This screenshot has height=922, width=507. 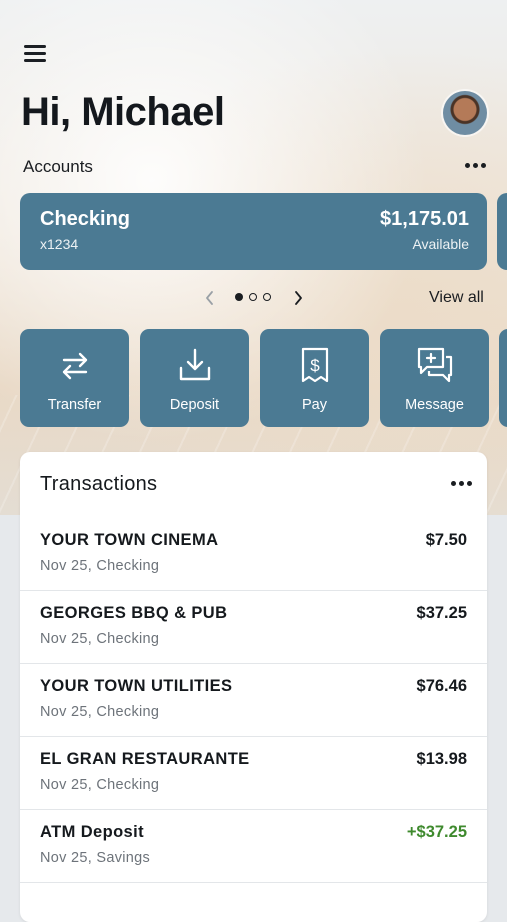 I want to click on accounts-section-label: Accounts, so click(x=58, y=166).